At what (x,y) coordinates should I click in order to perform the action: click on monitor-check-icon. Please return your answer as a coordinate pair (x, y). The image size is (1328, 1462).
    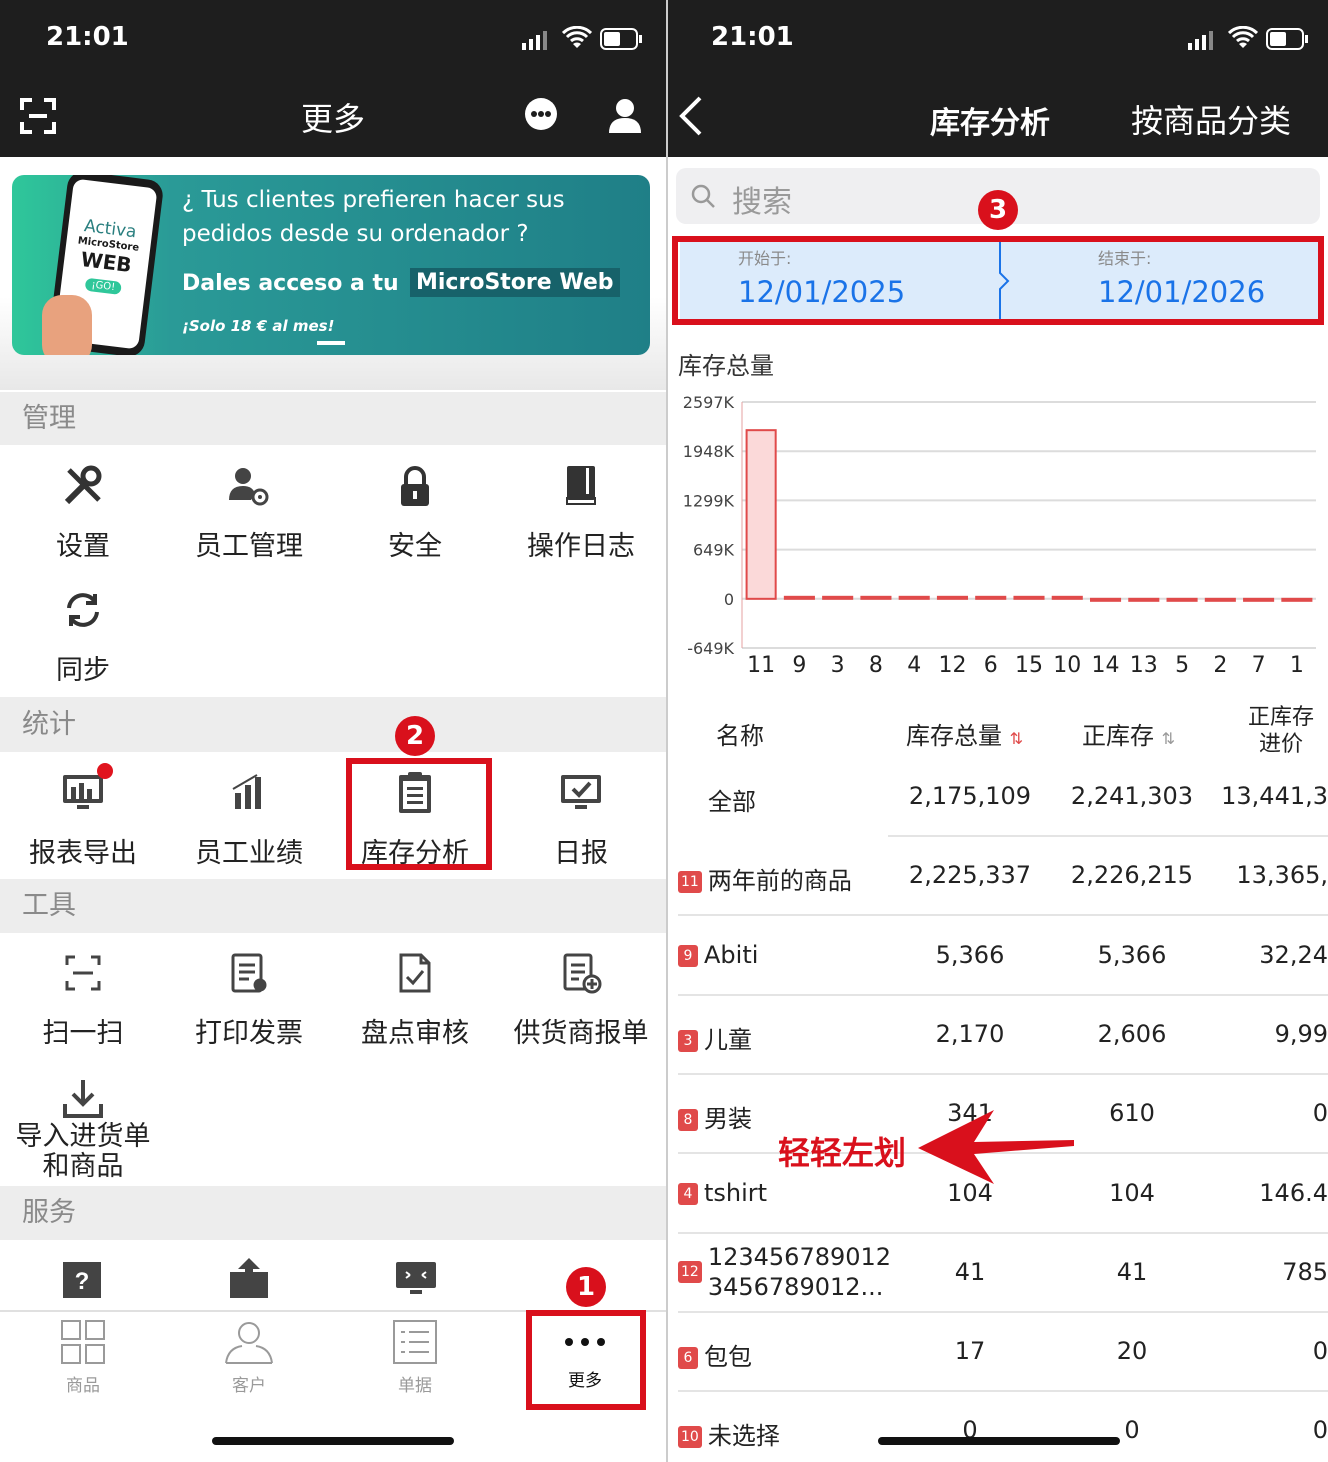
    Looking at the image, I should click on (581, 793).